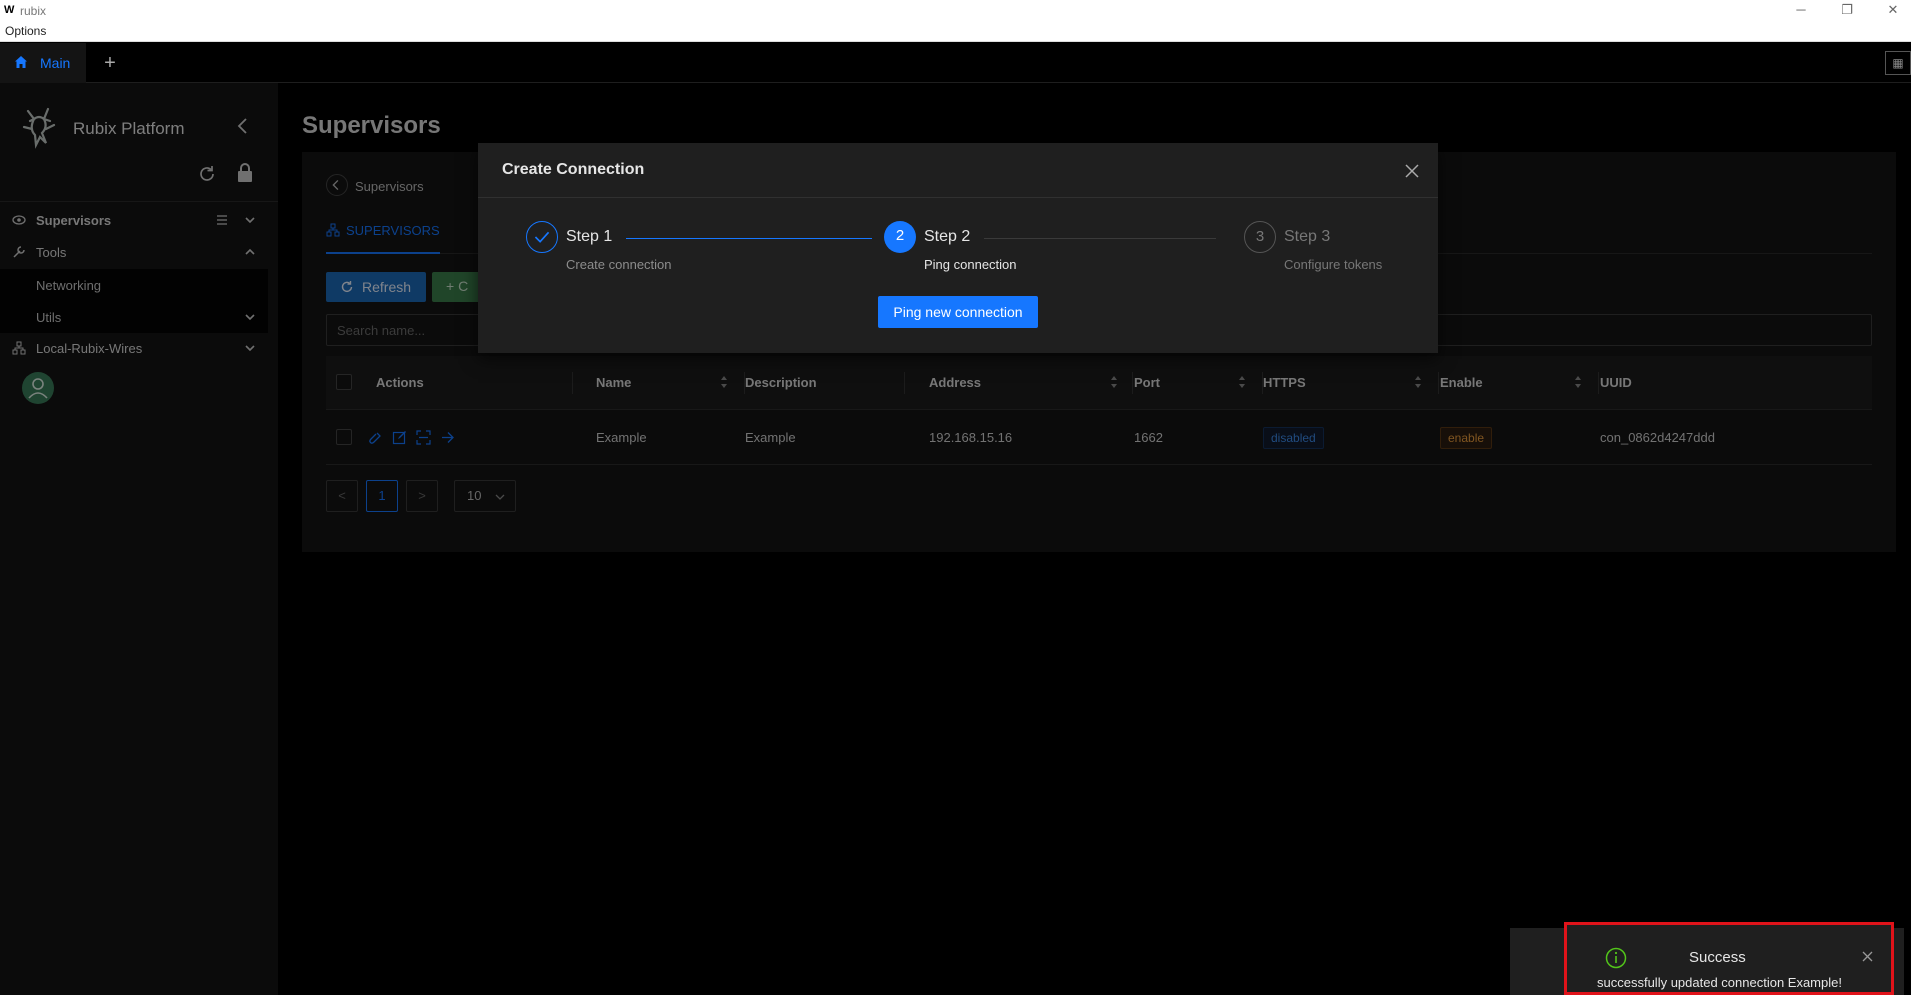  I want to click on home-icon, so click(21, 62).